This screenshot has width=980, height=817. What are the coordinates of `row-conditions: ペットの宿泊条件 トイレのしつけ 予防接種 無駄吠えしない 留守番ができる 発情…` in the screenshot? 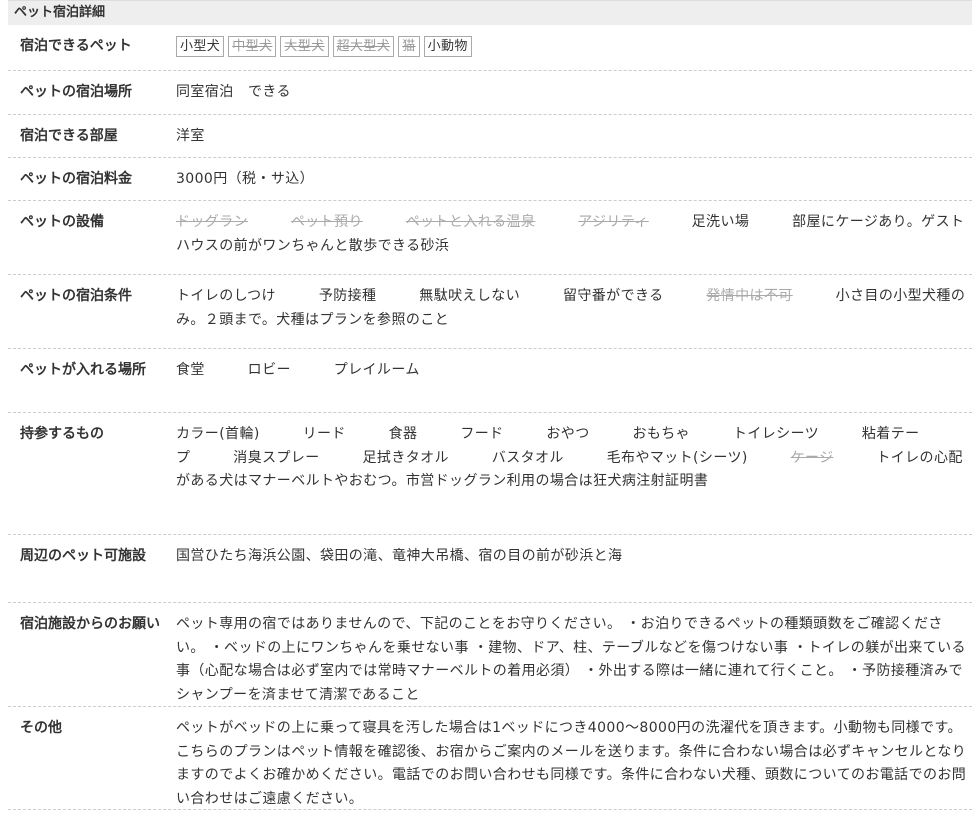 It's located at (490, 312).